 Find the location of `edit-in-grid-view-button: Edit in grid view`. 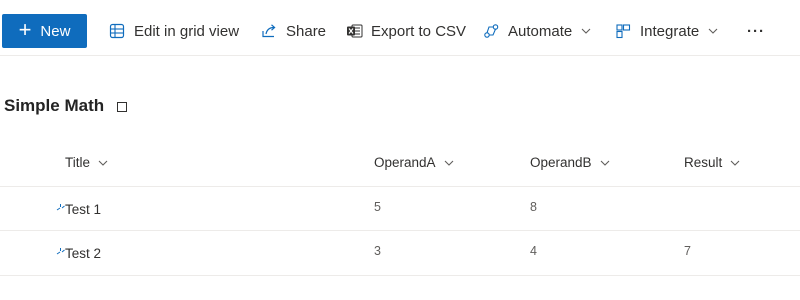

edit-in-grid-view-button: Edit in grid view is located at coordinates (173, 31).